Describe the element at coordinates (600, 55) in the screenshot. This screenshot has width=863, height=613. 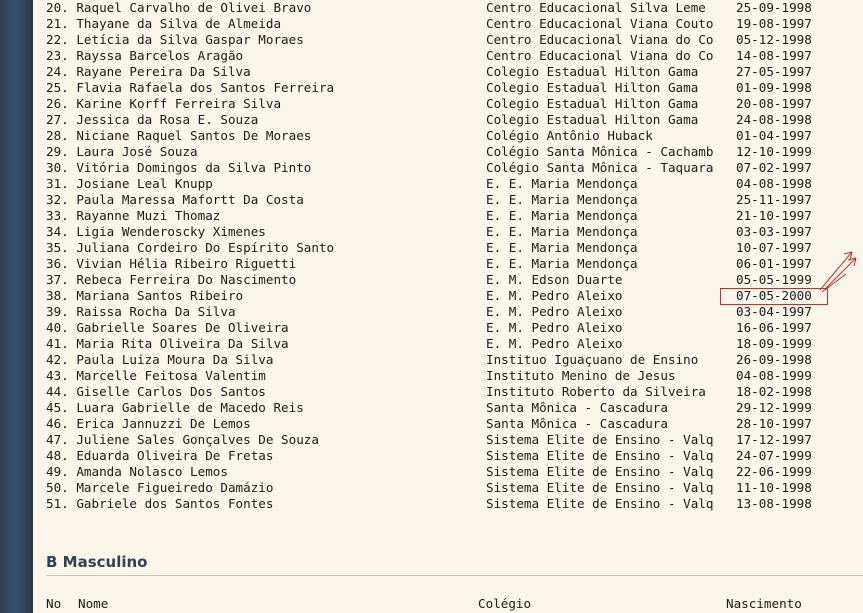
I see `school-name: Centro Educacional Viana do Co` at that location.